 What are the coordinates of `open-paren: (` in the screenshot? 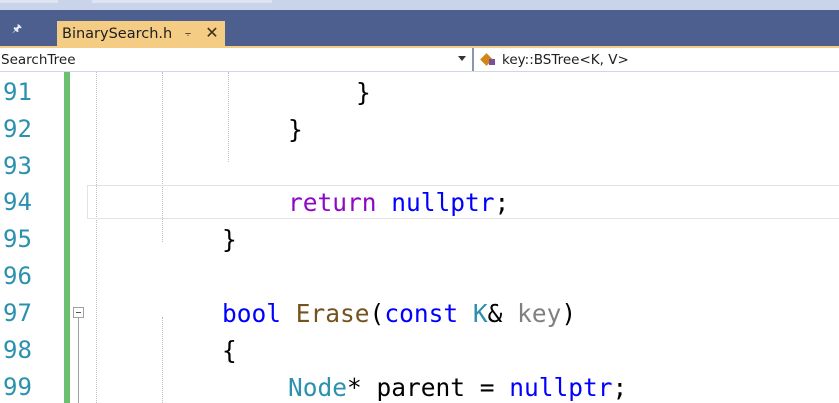 It's located at (377, 313).